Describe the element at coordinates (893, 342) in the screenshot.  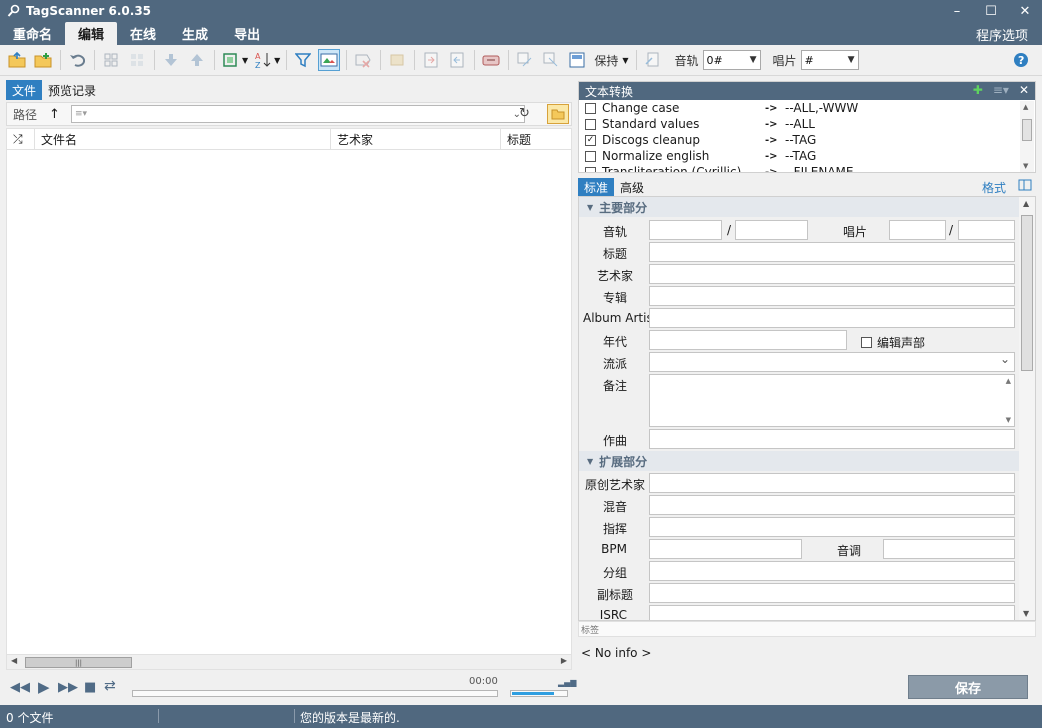
I see `edit-voice-checkbox: 编辑声部` at that location.